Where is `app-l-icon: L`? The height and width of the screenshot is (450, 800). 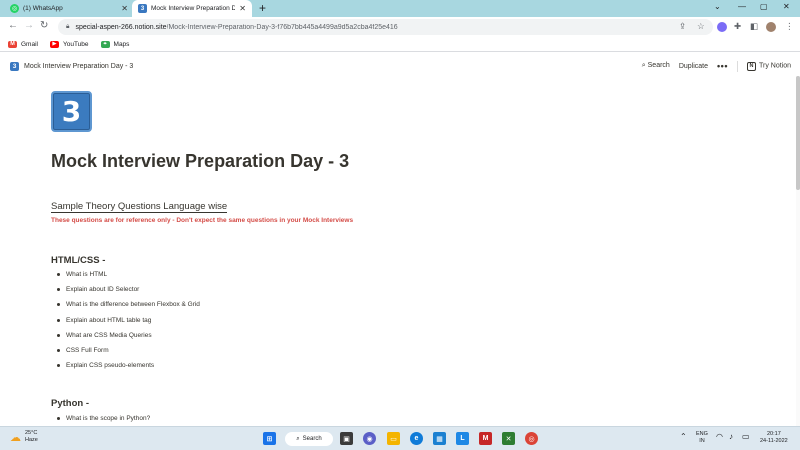 app-l-icon: L is located at coordinates (462, 438).